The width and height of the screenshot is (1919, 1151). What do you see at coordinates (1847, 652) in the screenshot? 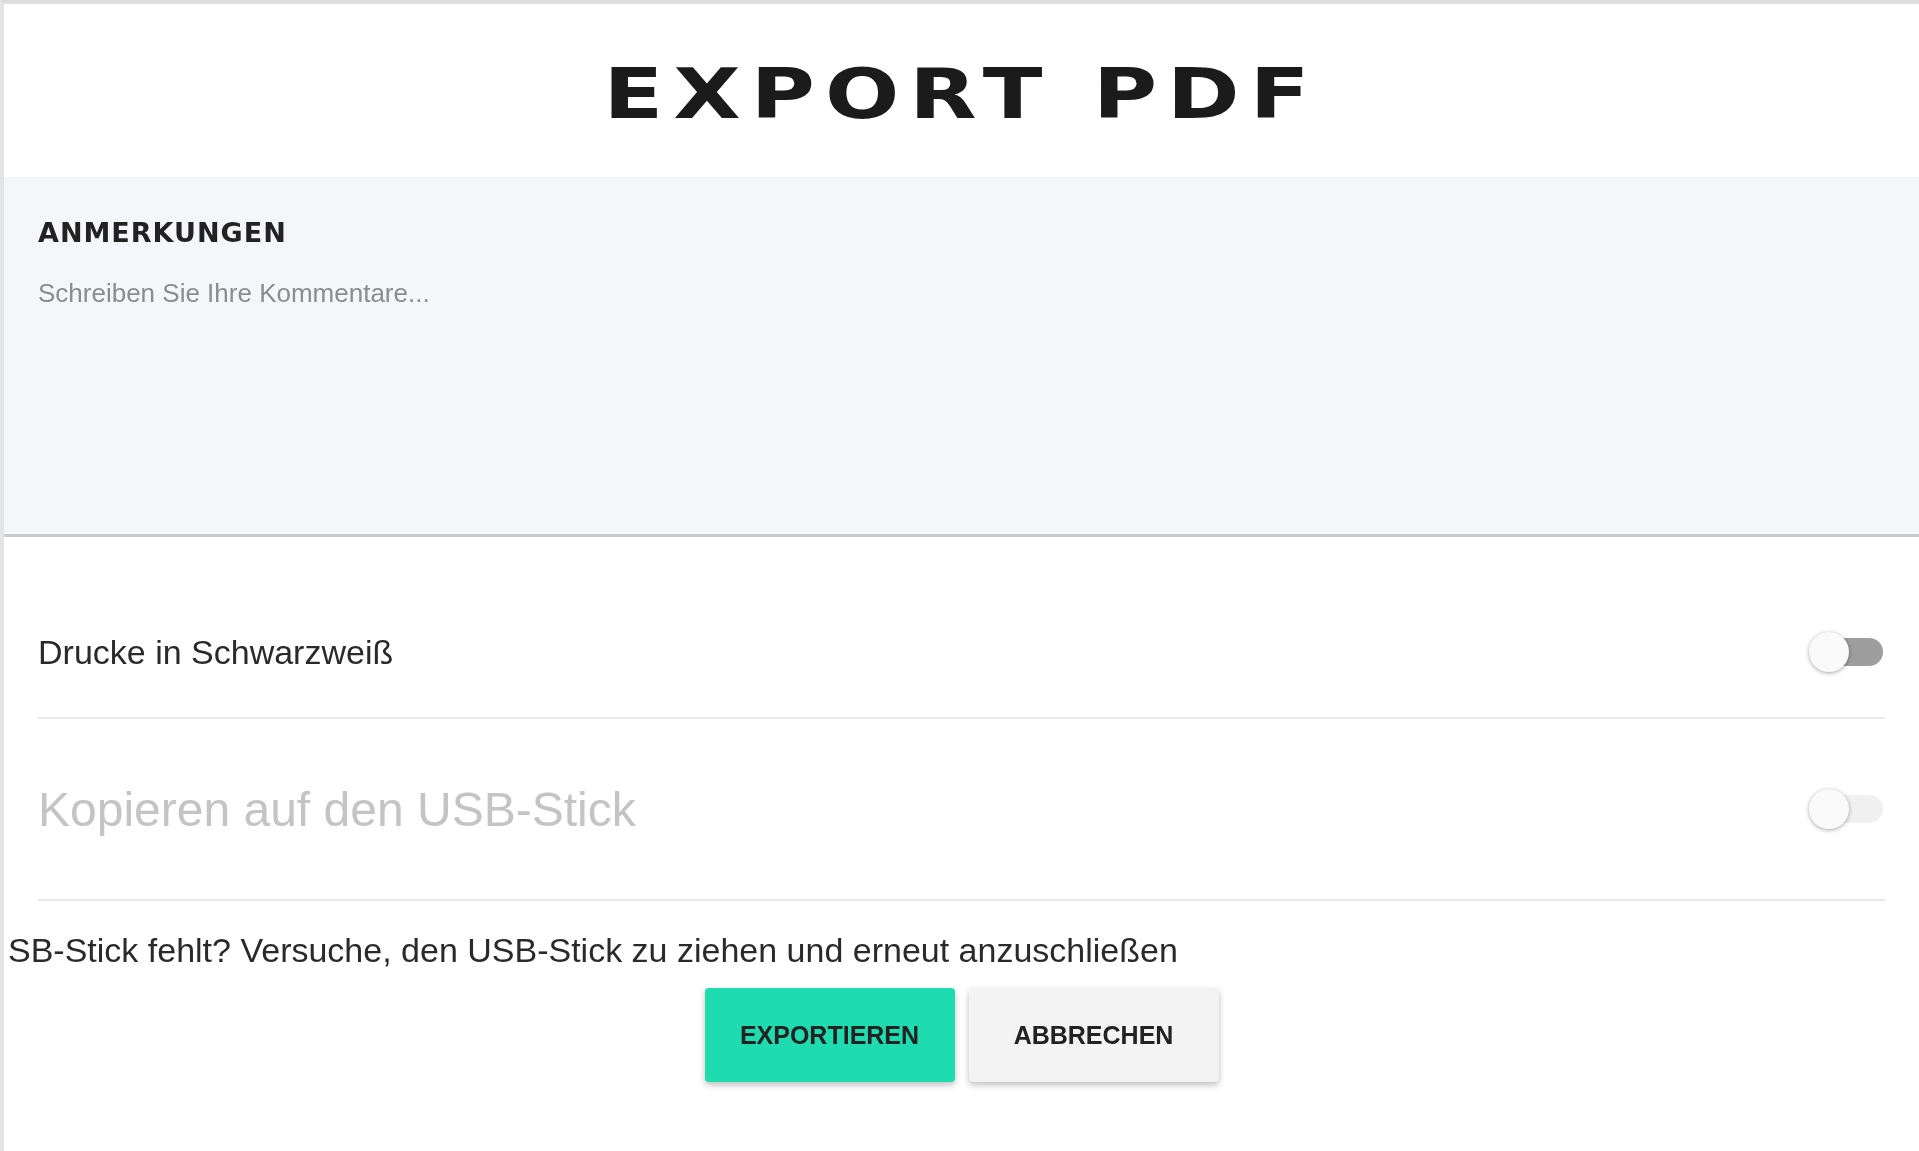
I see `toggle-switch` at bounding box center [1847, 652].